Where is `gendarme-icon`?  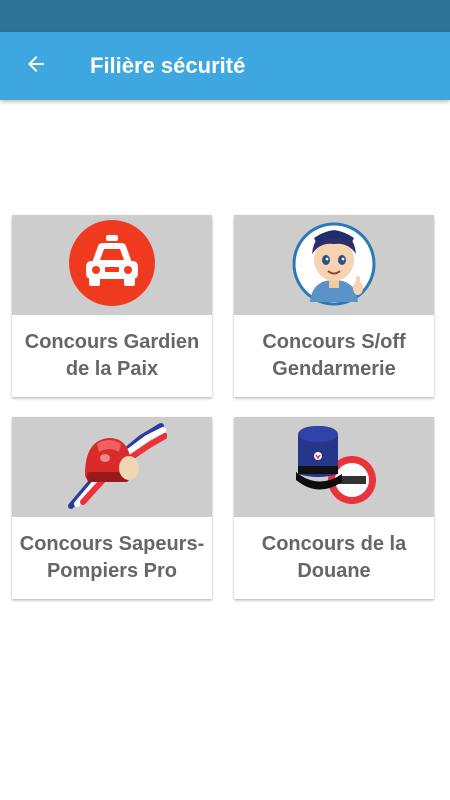 gendarme-icon is located at coordinates (334, 265).